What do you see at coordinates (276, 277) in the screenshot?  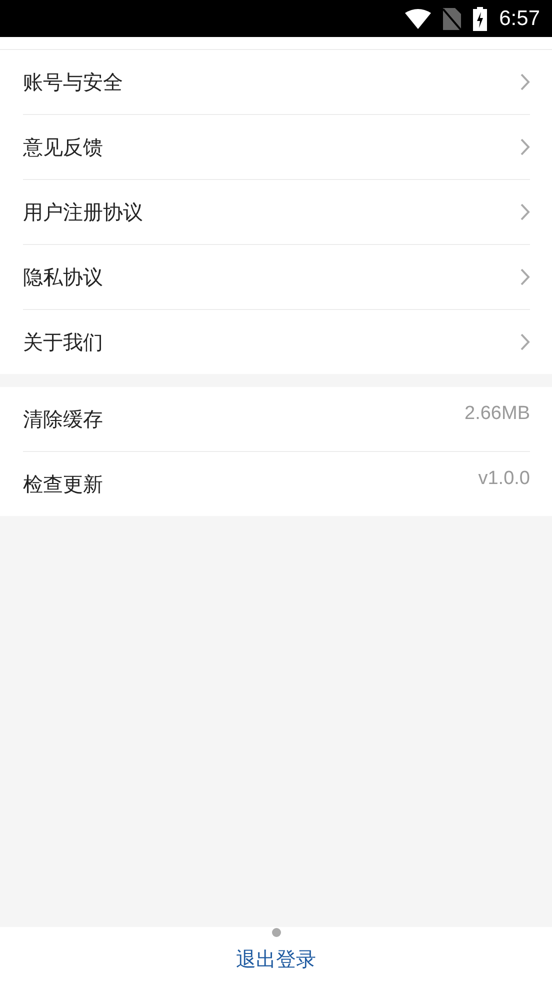 I see `settings-row: 隐私协议` at bounding box center [276, 277].